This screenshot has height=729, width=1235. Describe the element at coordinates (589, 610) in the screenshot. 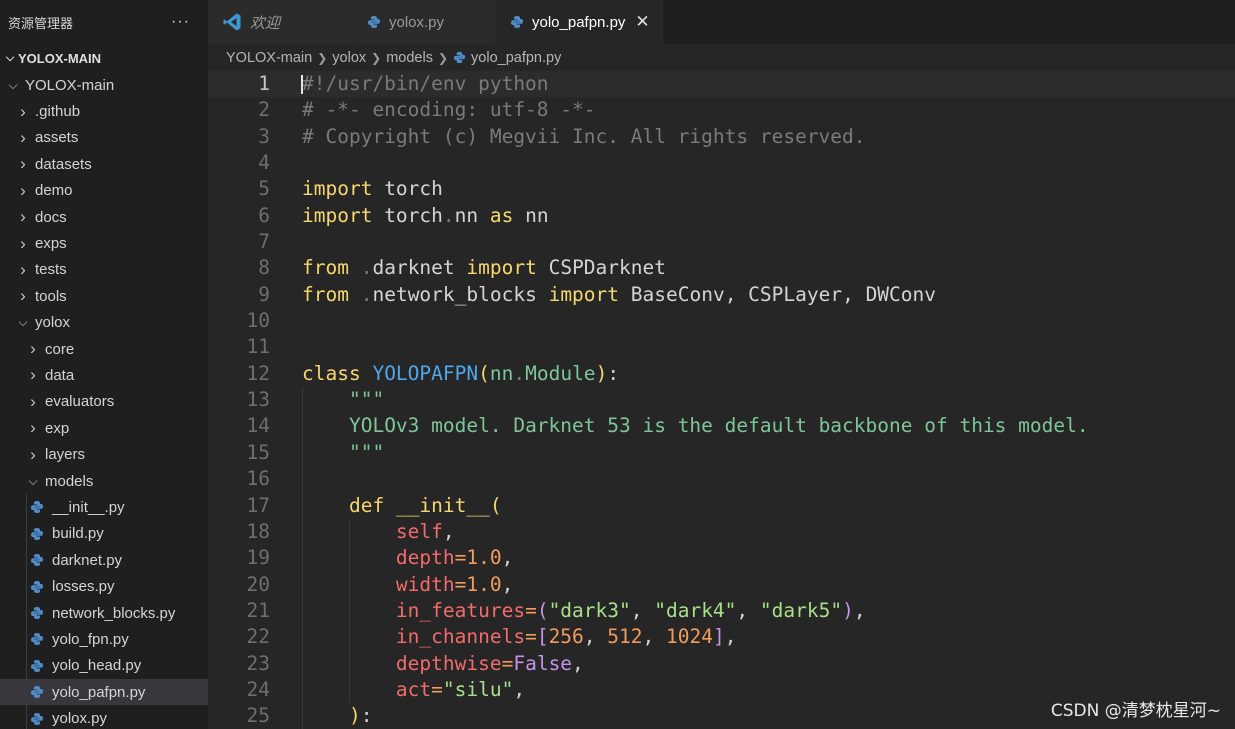

I see `code-token: "dark3"` at that location.